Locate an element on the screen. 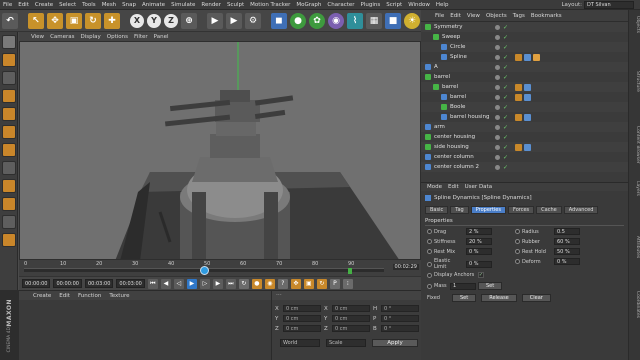 The height and width of the screenshot is (360, 640). menu-select: Select is located at coordinates (67, 5).